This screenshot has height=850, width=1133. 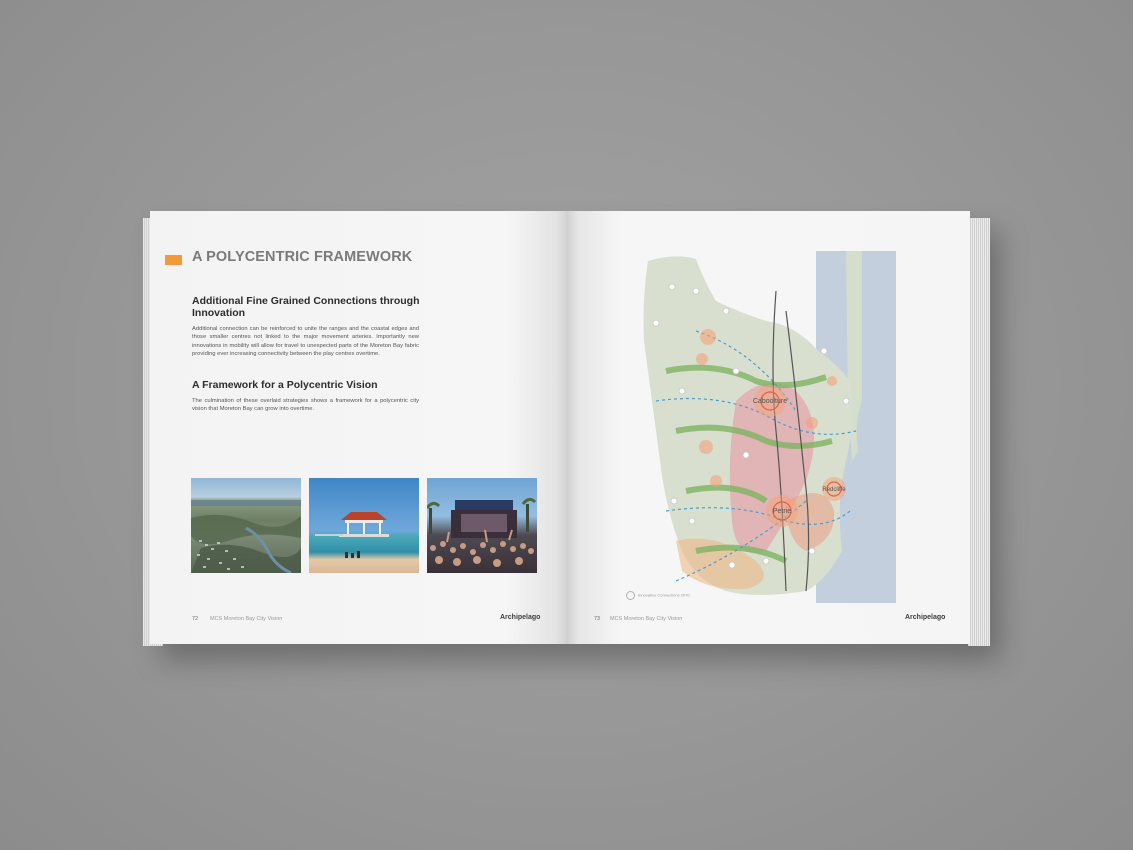 I want to click on legend-text: Innovative Connections 2070, so click(x=664, y=595).